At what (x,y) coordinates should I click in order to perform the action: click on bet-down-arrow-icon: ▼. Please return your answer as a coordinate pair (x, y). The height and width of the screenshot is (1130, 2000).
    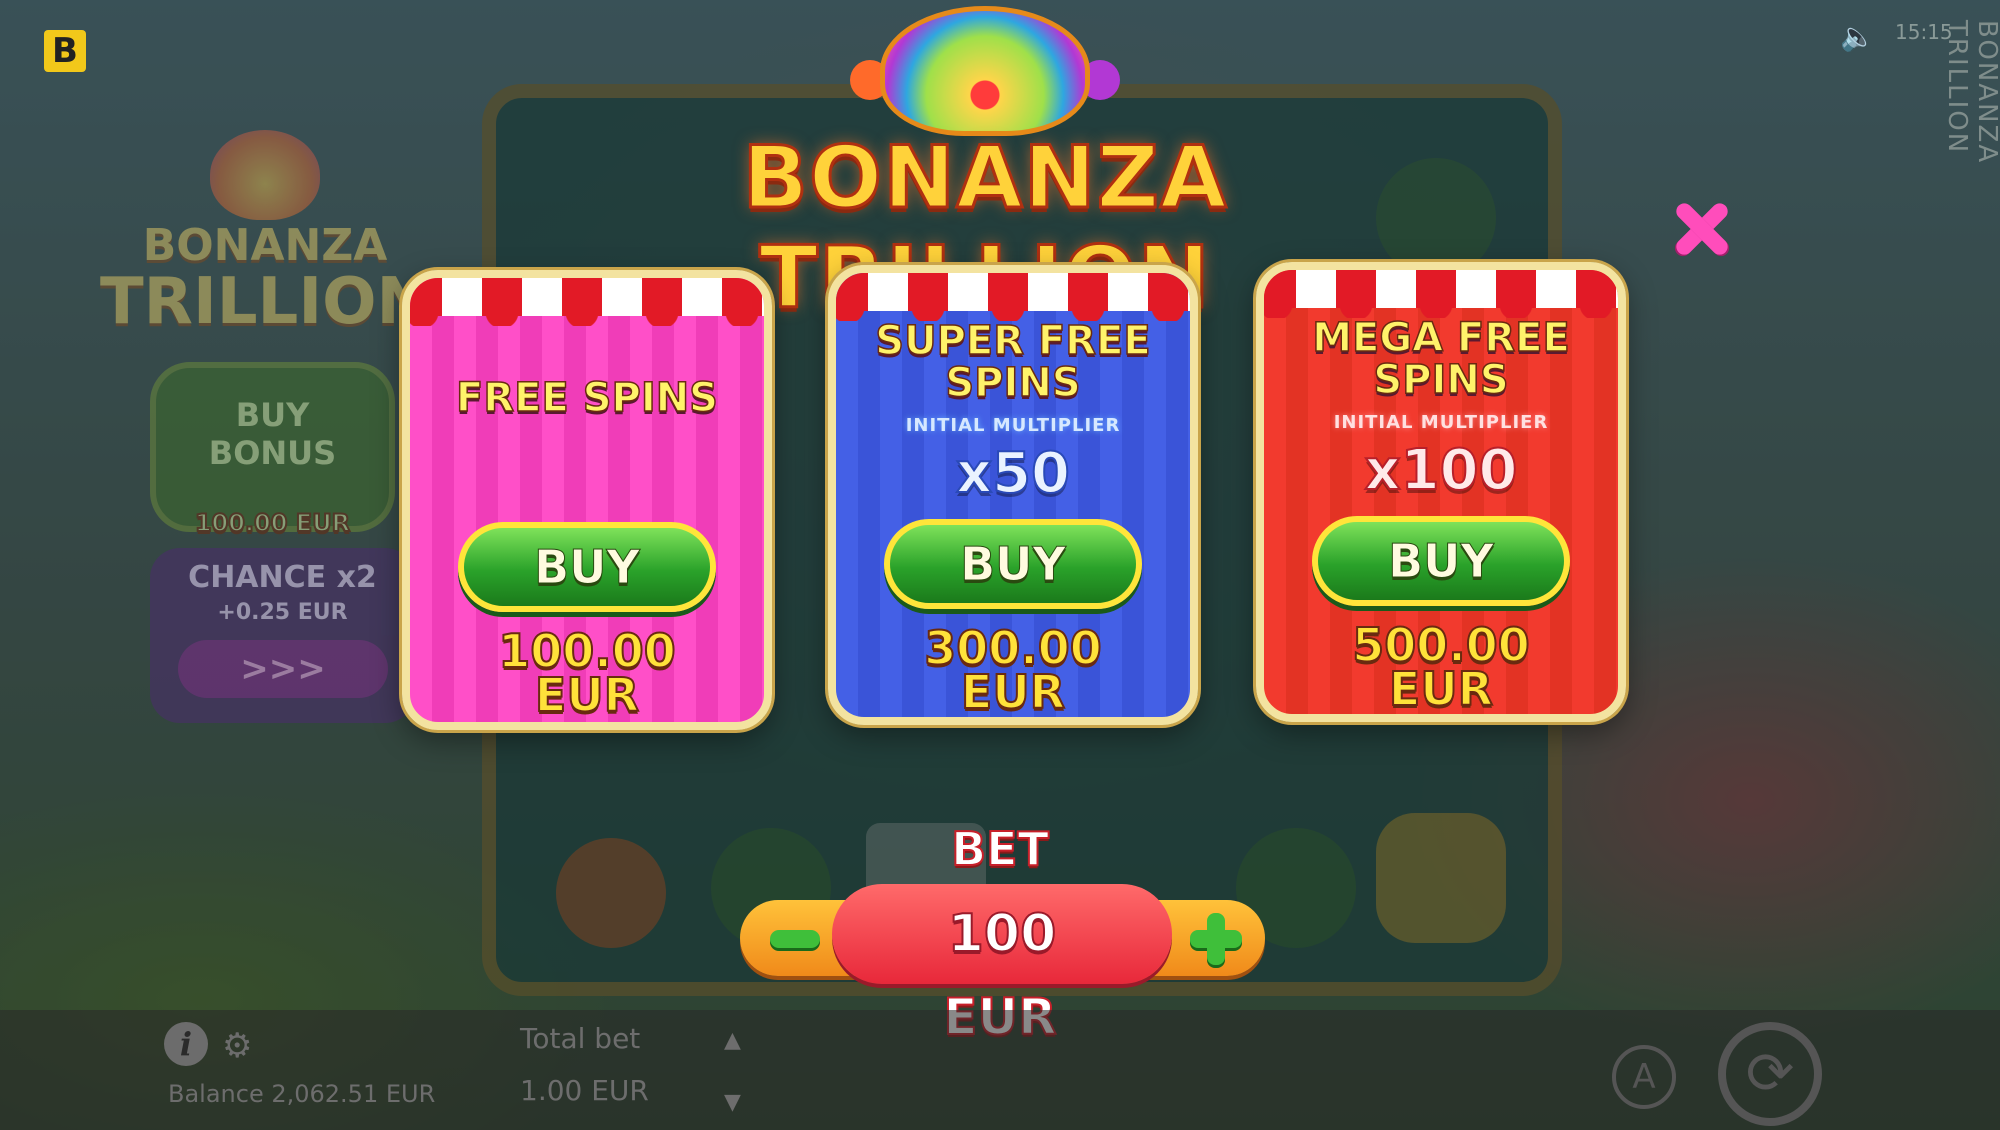
    Looking at the image, I should click on (732, 1102).